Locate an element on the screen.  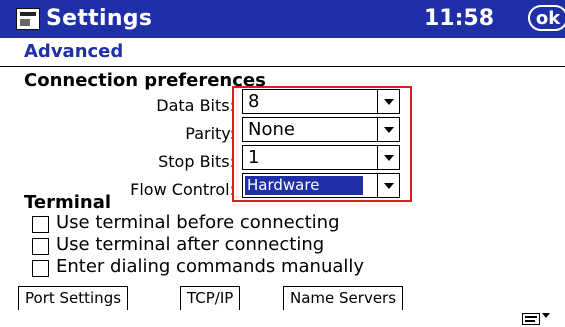
manual-dialing-label: Enter dialing commands manually is located at coordinates (210, 266).